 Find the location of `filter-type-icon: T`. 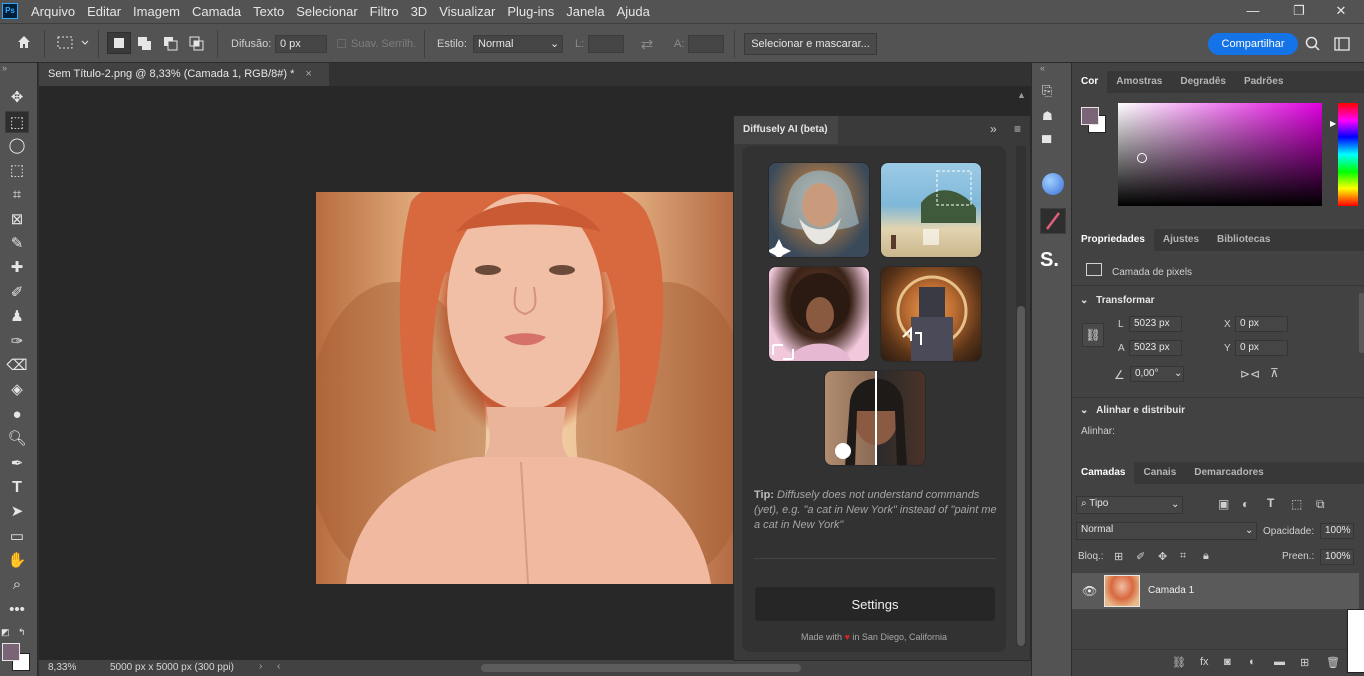

filter-type-icon: T is located at coordinates (1270, 503).